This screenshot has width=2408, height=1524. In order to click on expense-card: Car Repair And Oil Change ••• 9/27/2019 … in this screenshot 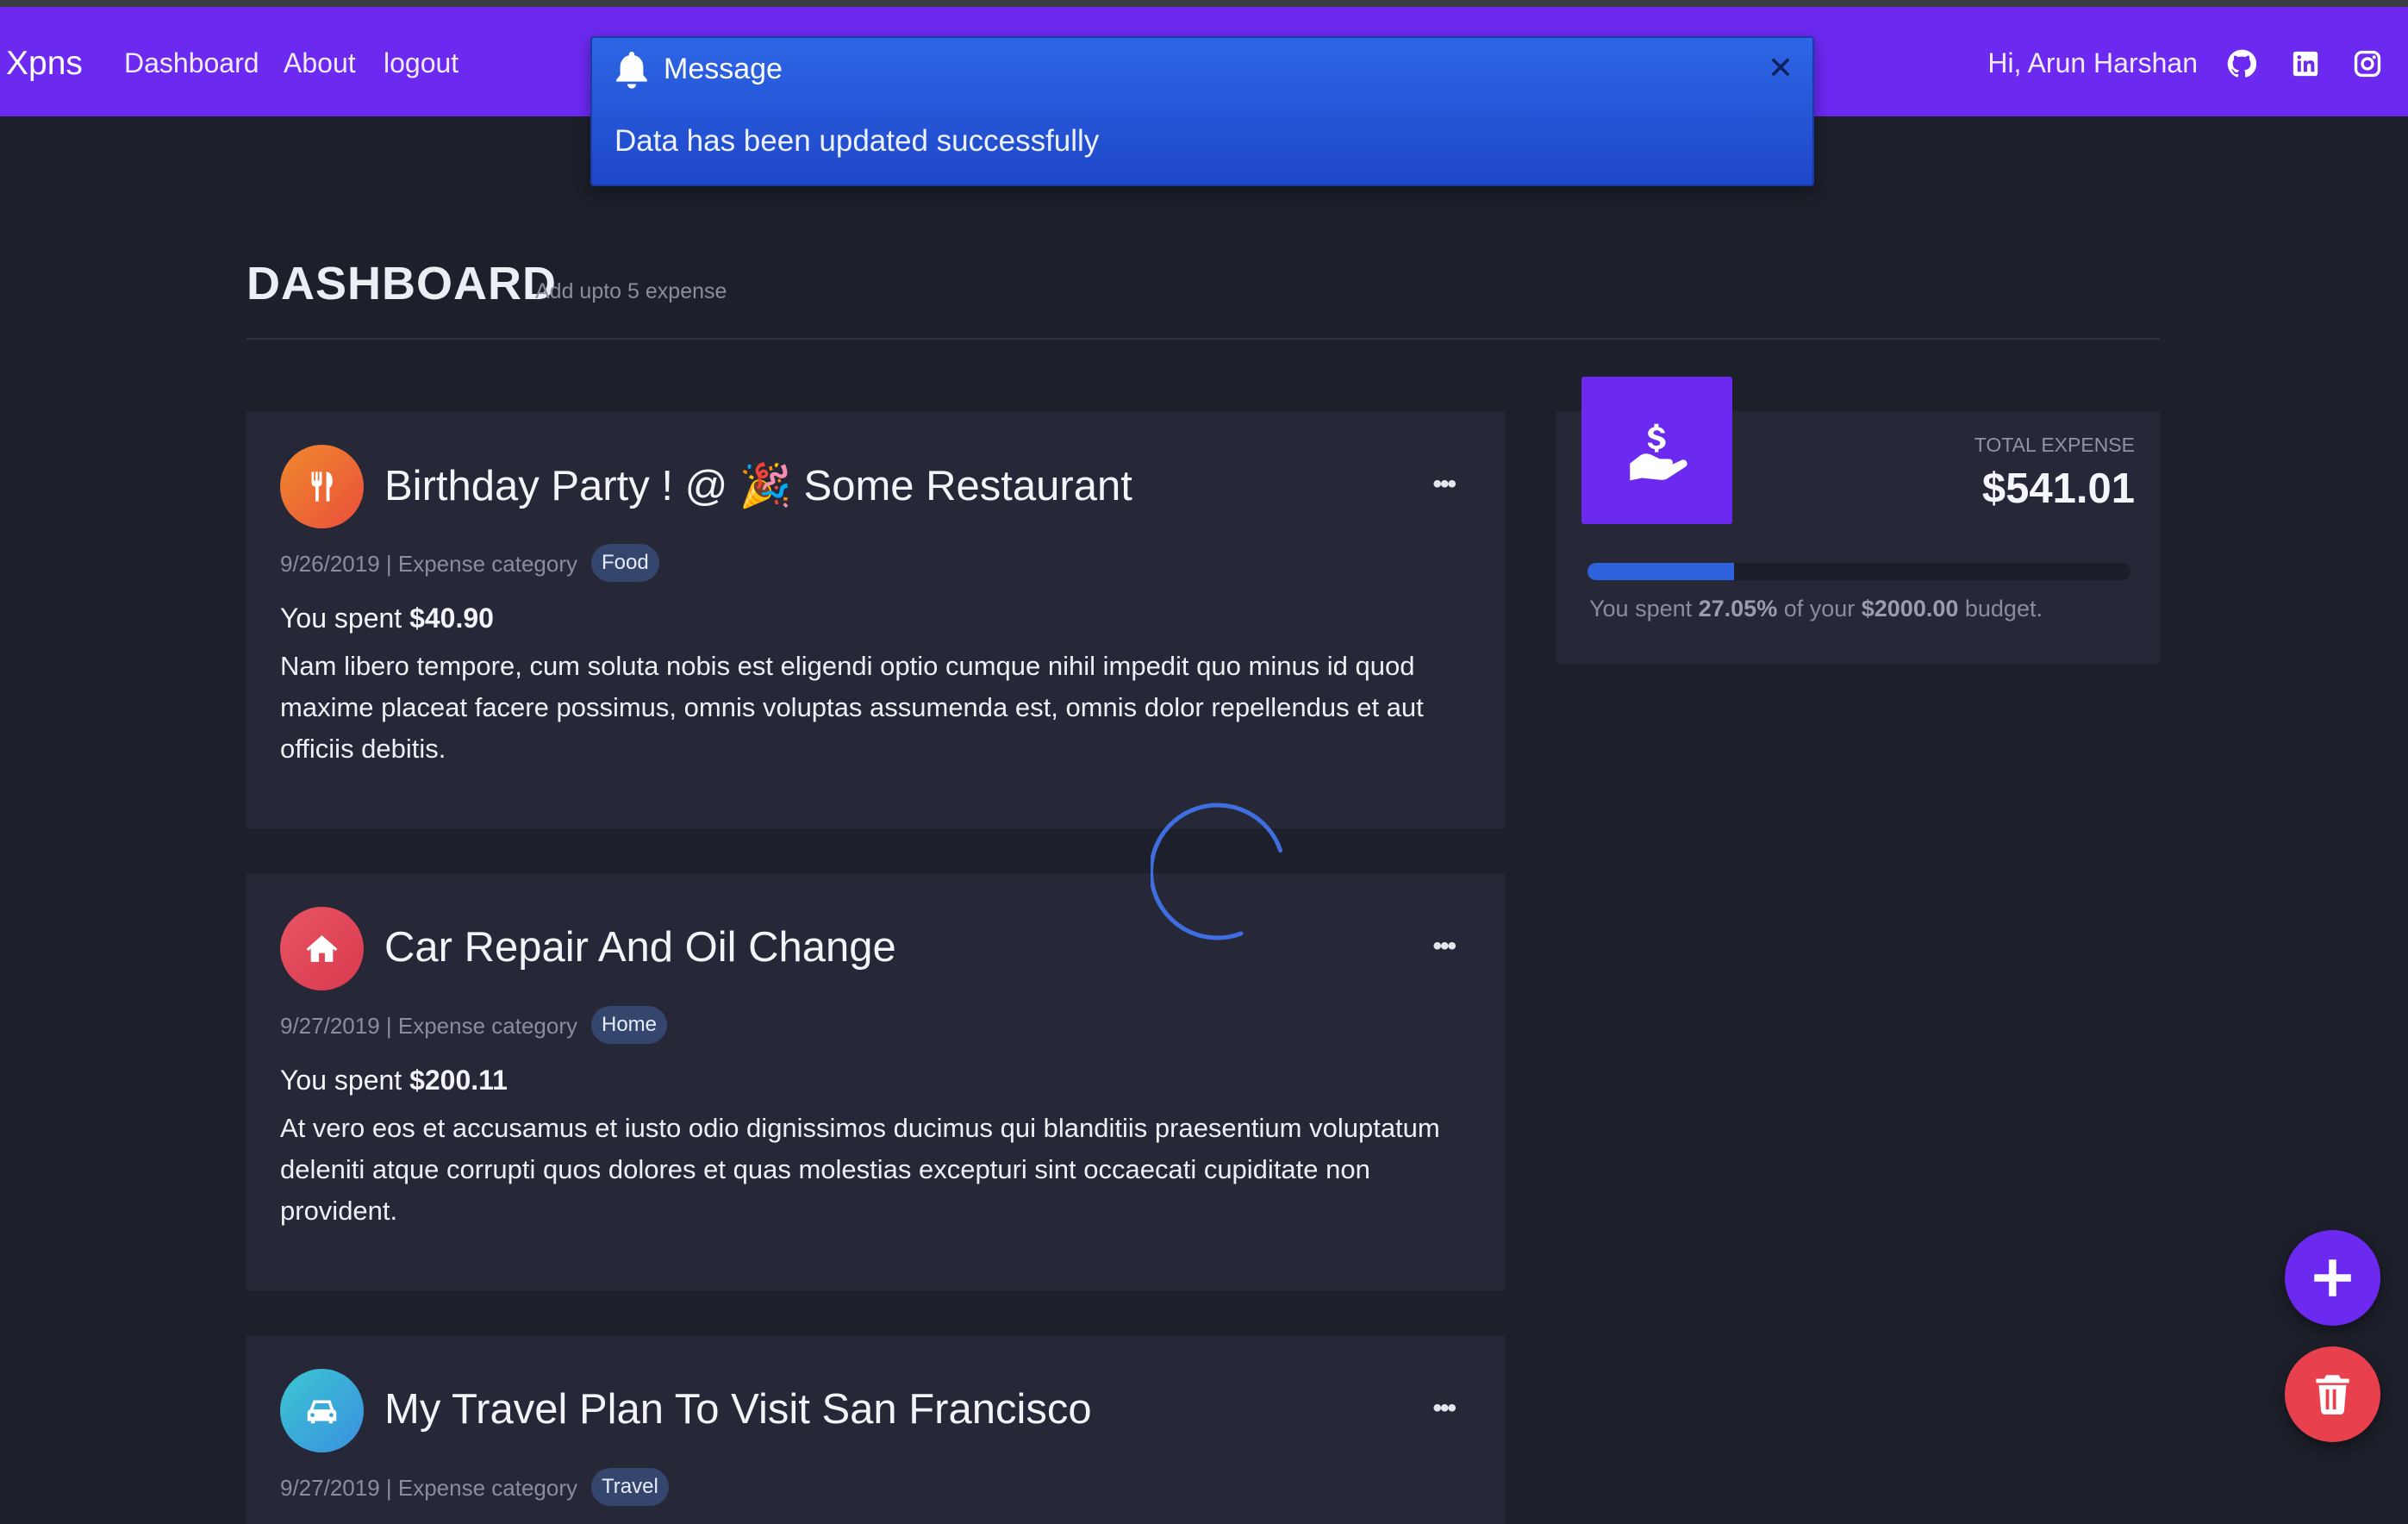, I will do `click(876, 1082)`.